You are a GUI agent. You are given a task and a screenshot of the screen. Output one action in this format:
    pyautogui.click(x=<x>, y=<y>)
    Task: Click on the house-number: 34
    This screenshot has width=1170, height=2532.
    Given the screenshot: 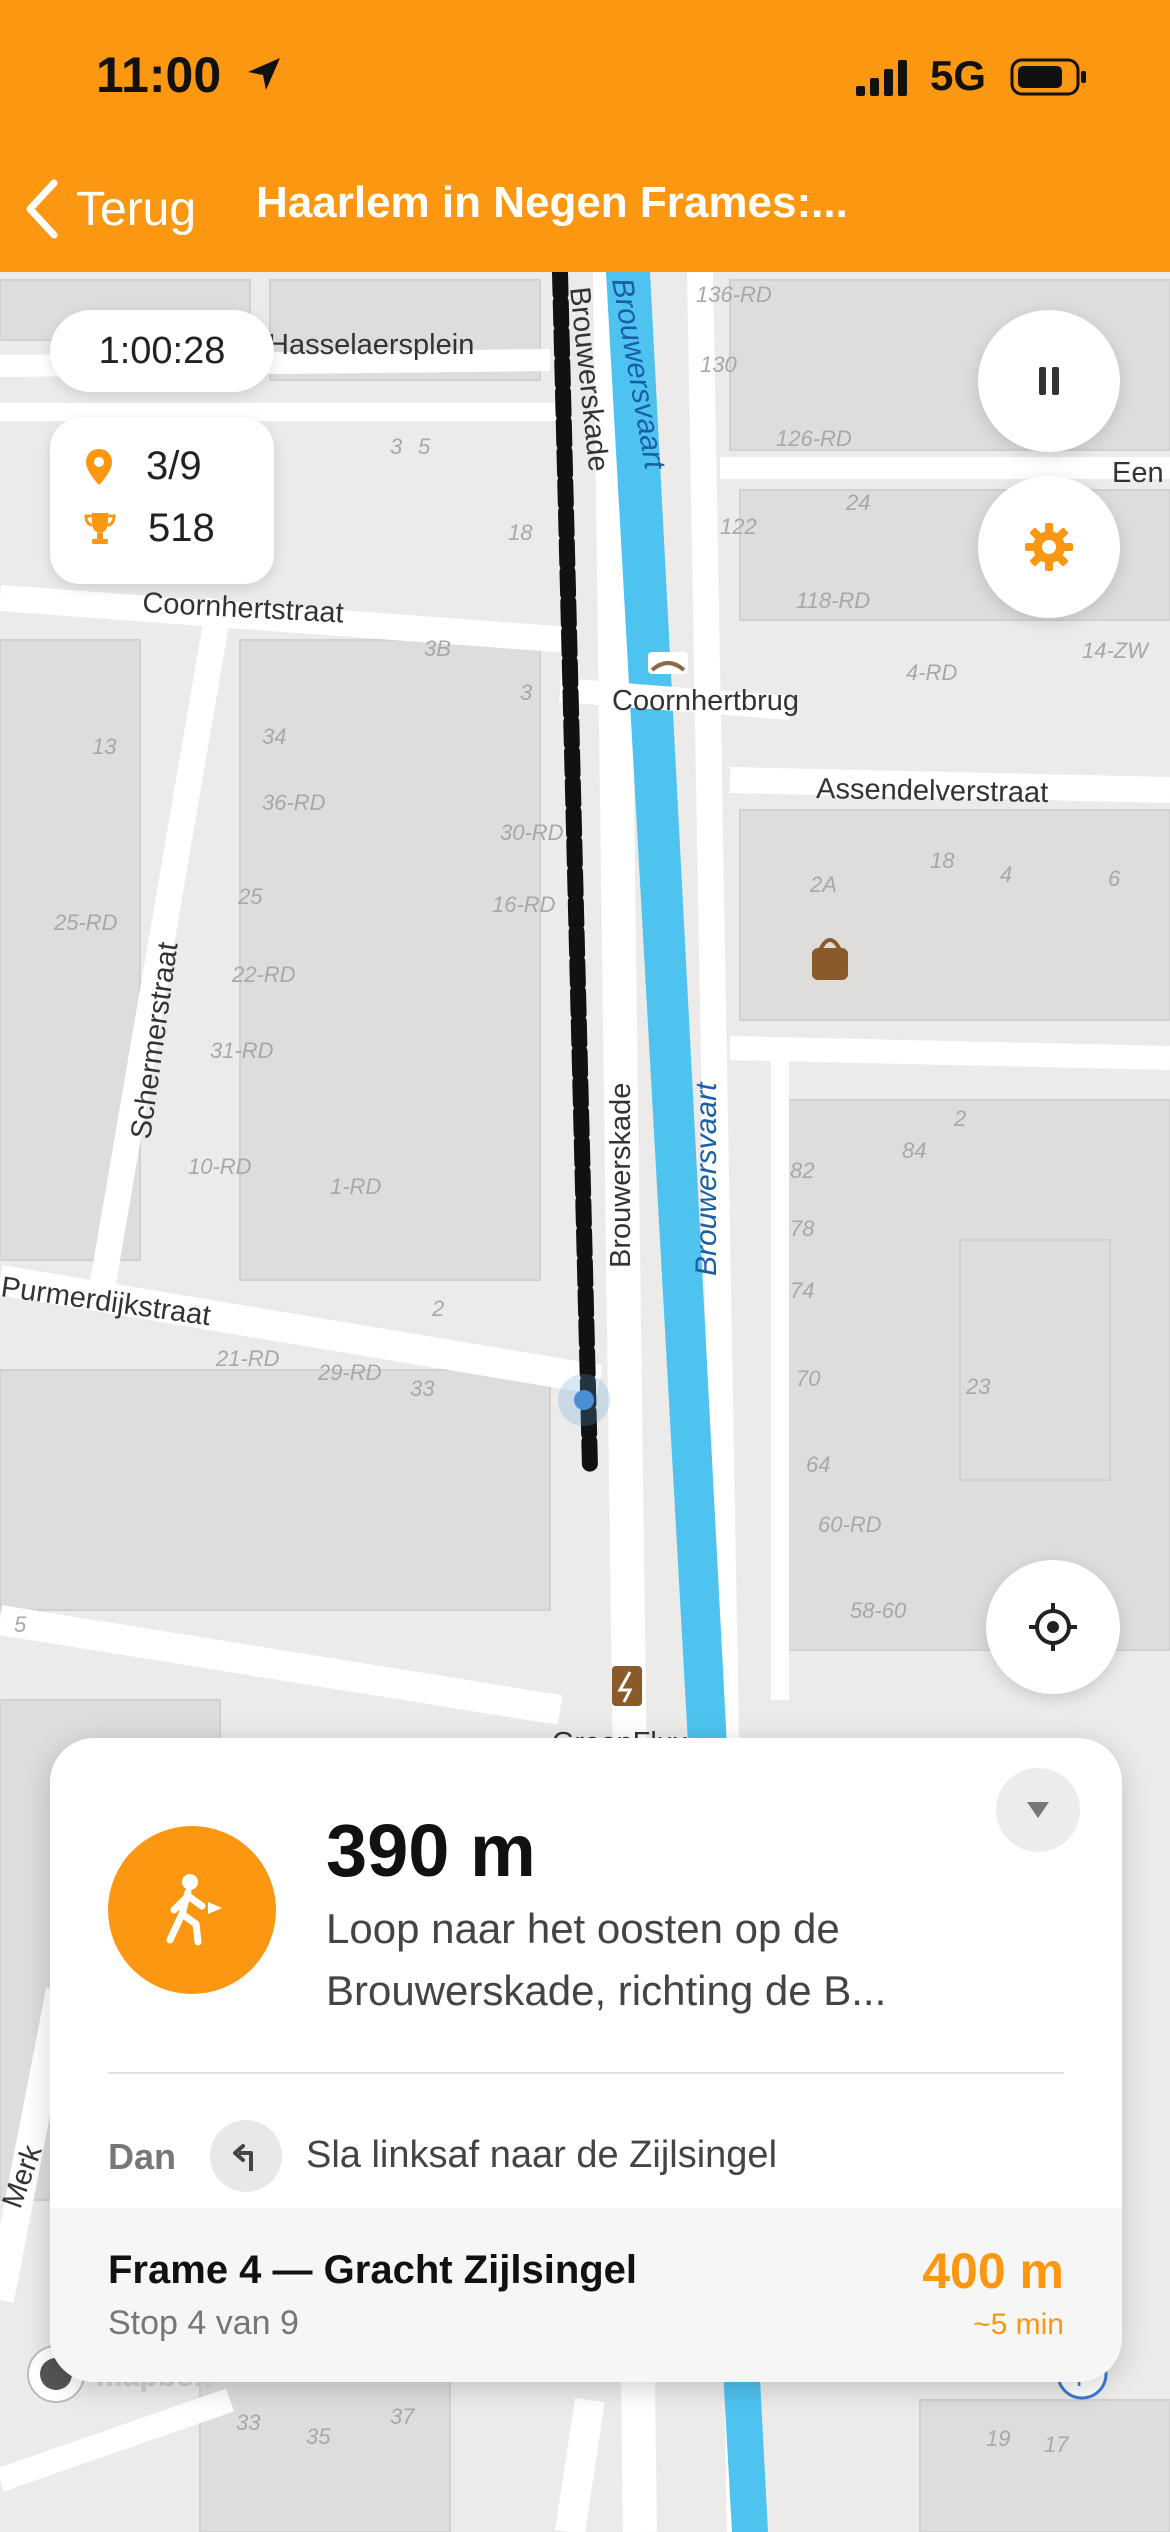 What is the action you would take?
    pyautogui.click(x=274, y=736)
    